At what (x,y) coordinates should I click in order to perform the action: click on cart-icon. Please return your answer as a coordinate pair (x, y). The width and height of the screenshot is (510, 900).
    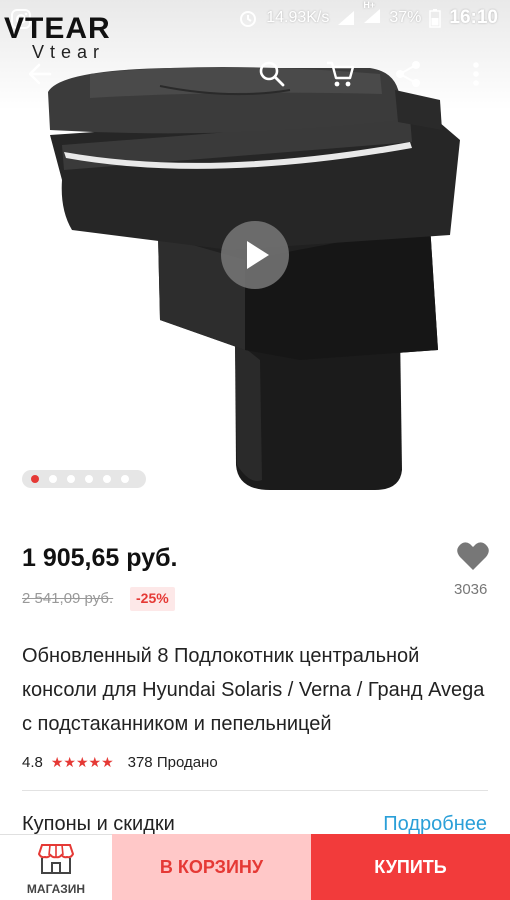
    Looking at the image, I should click on (340, 74).